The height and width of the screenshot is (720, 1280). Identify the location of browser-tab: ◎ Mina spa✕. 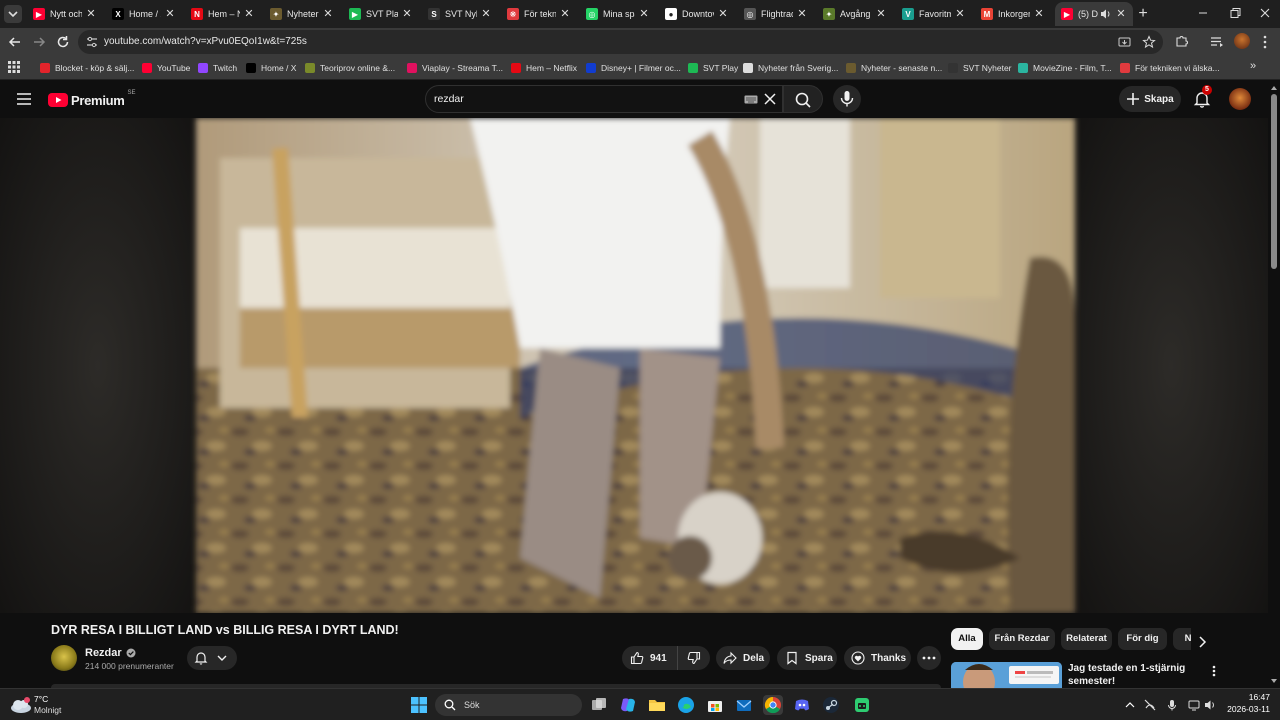
(618, 14).